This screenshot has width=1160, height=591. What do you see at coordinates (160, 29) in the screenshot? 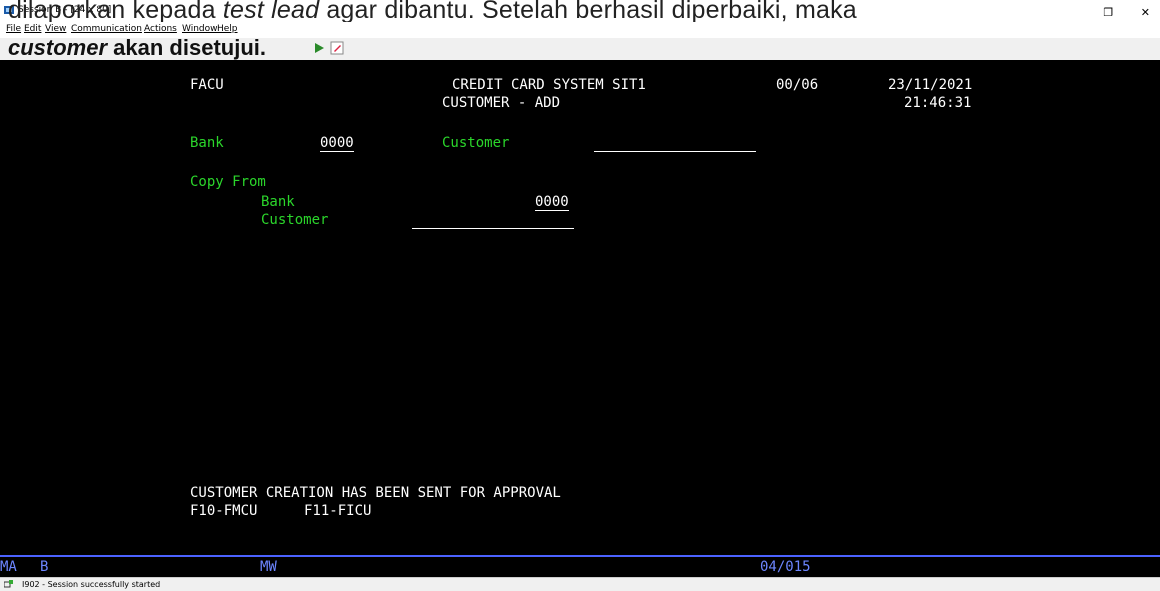
I see `menu-actions: Actions` at bounding box center [160, 29].